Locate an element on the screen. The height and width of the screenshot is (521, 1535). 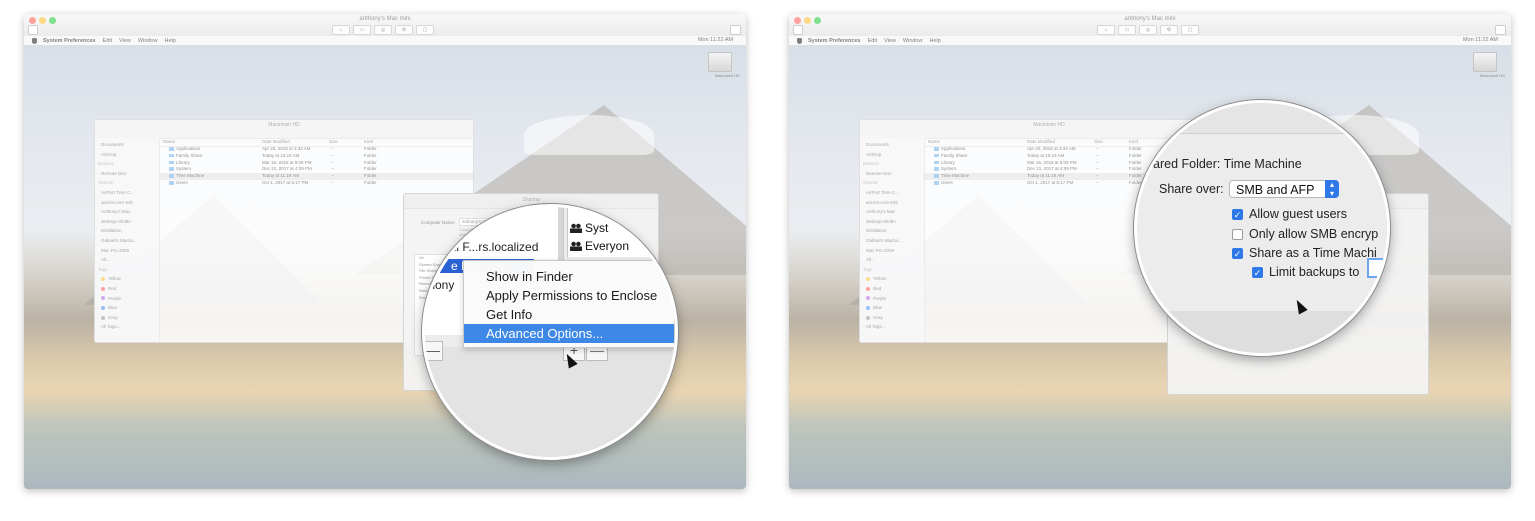
list-item: re is located at coordinates (452, 228).